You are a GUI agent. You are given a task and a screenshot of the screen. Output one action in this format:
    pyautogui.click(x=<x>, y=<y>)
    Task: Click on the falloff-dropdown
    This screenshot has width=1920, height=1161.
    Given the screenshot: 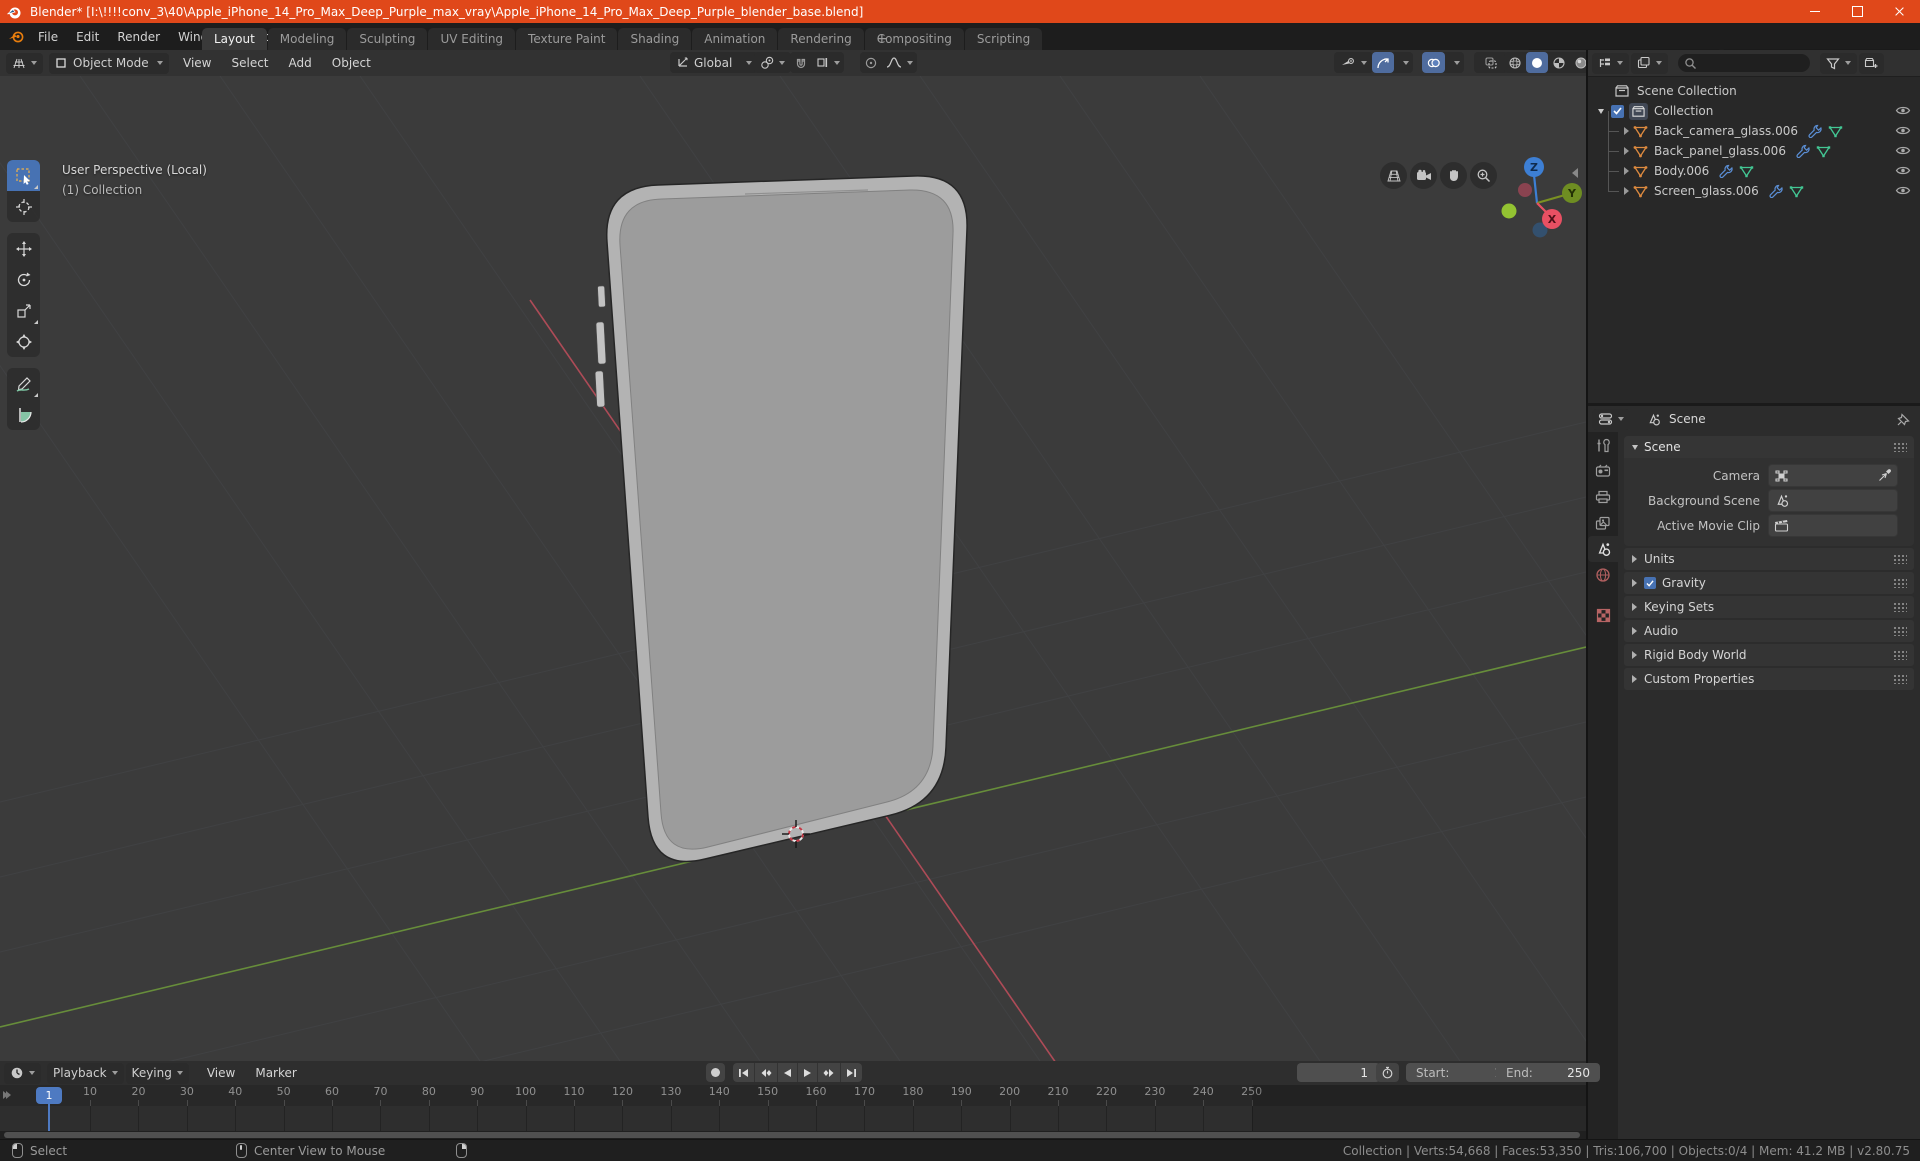 What is the action you would take?
    pyautogui.click(x=899, y=62)
    